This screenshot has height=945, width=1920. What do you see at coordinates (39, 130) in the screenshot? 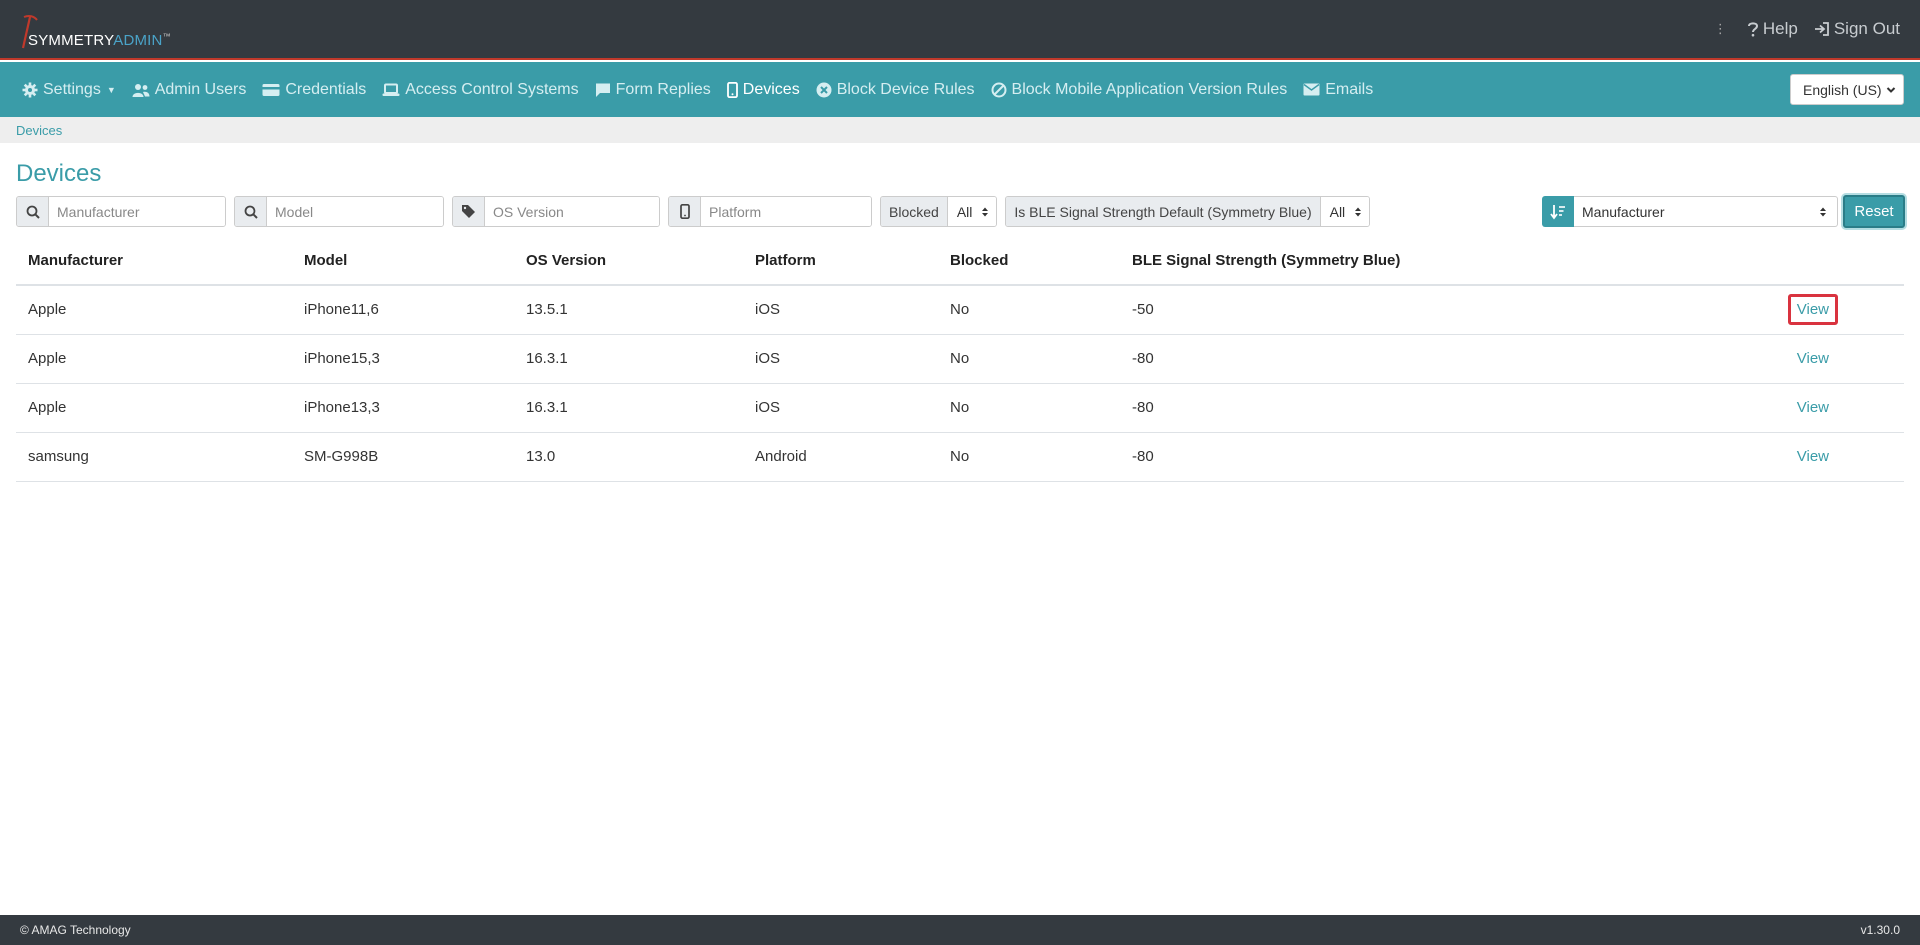
I see `breadcrumb-devices: Devices` at bounding box center [39, 130].